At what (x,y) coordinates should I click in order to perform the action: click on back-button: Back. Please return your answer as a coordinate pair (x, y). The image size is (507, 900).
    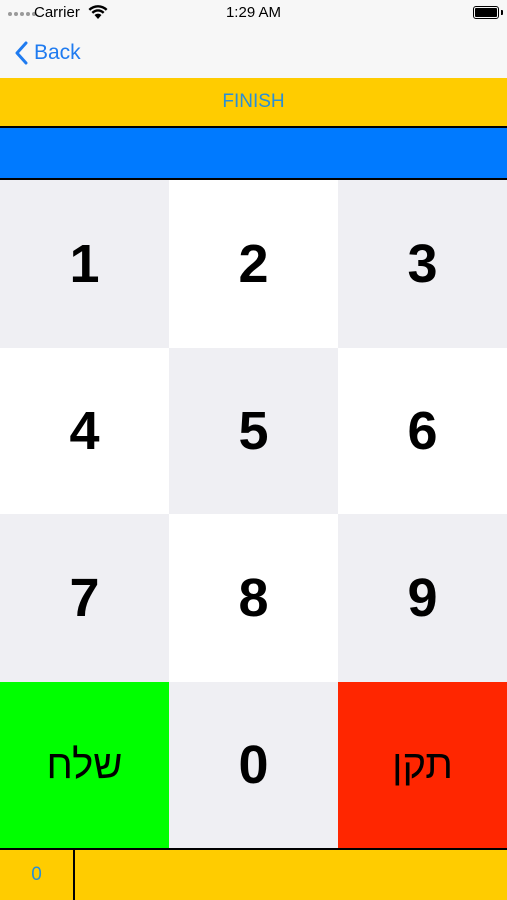
    Looking at the image, I should click on (47, 53).